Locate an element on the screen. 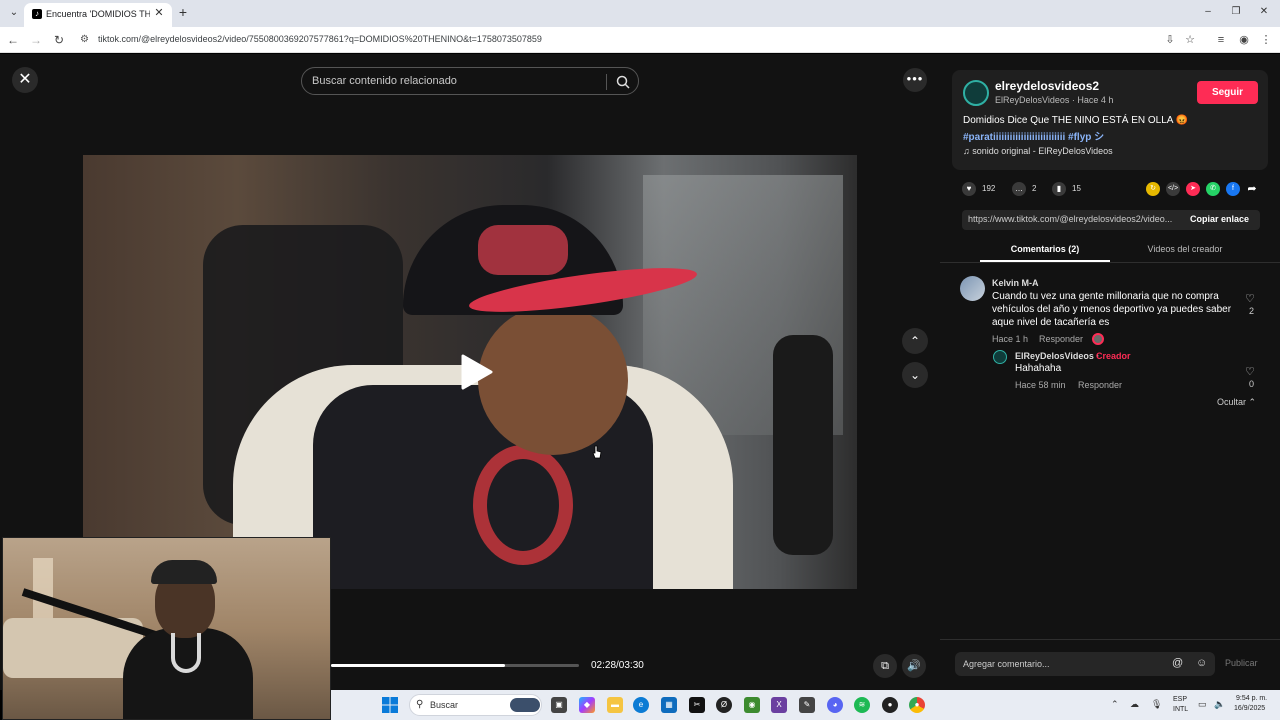 The image size is (1280, 720). window-close-icon: ✕ is located at coordinates (1264, 12).